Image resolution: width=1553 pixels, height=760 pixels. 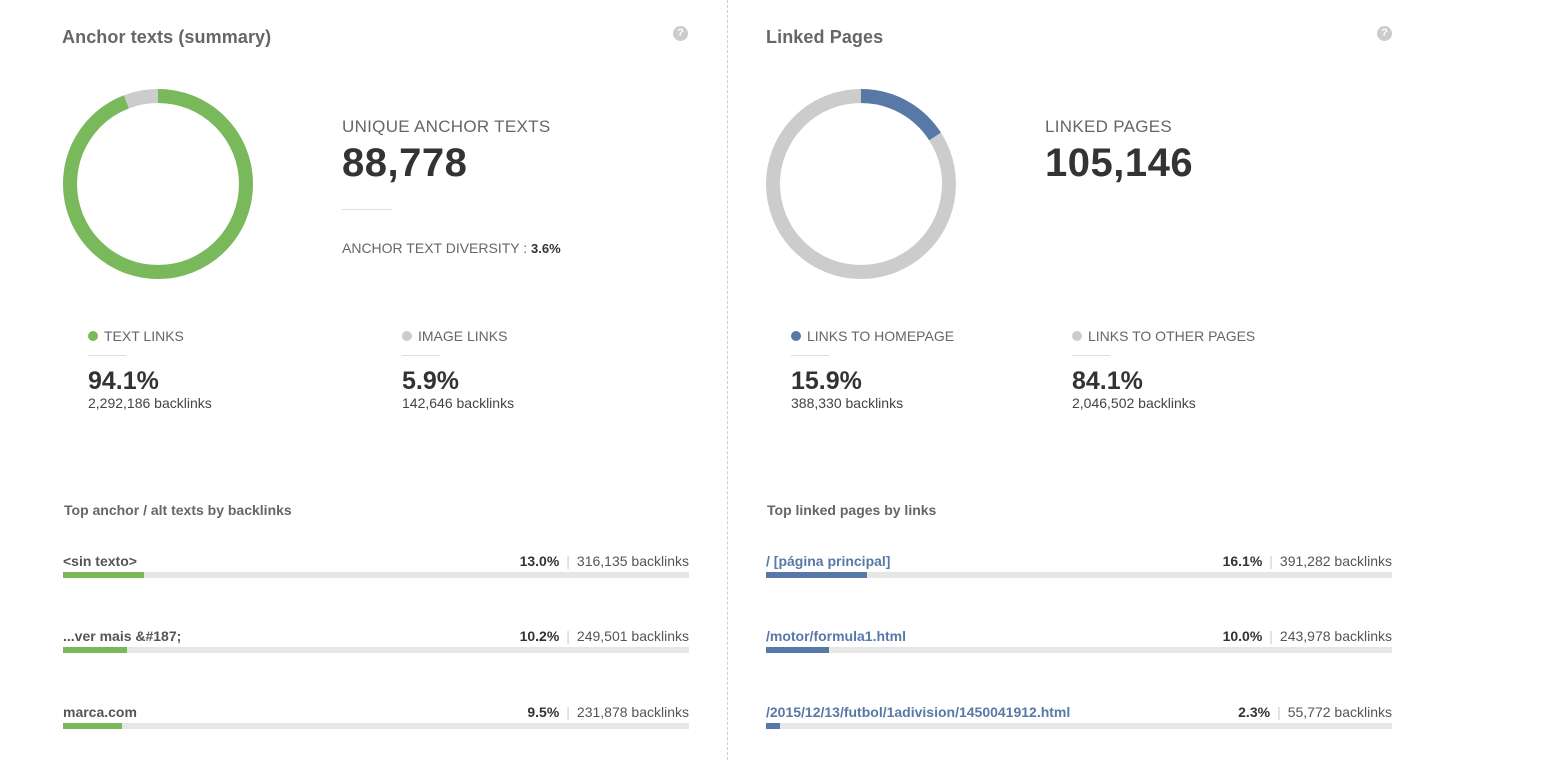 What do you see at coordinates (1339, 712) in the screenshot?
I see `row-backlinks: 55,772 backlinks` at bounding box center [1339, 712].